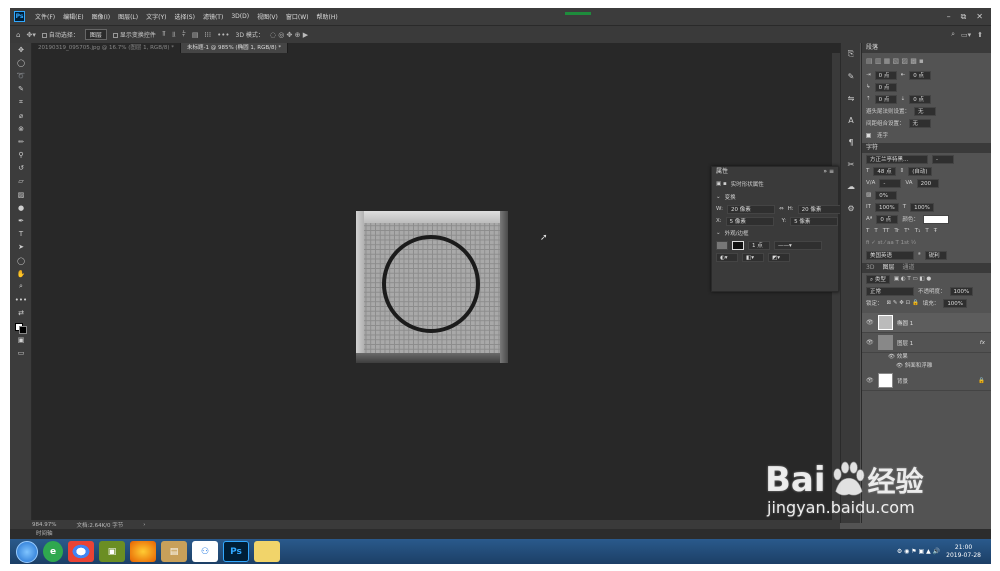 Image resolution: width=1000 pixels, height=571 pixels. I want to click on fill-swatch, so click(722, 245).